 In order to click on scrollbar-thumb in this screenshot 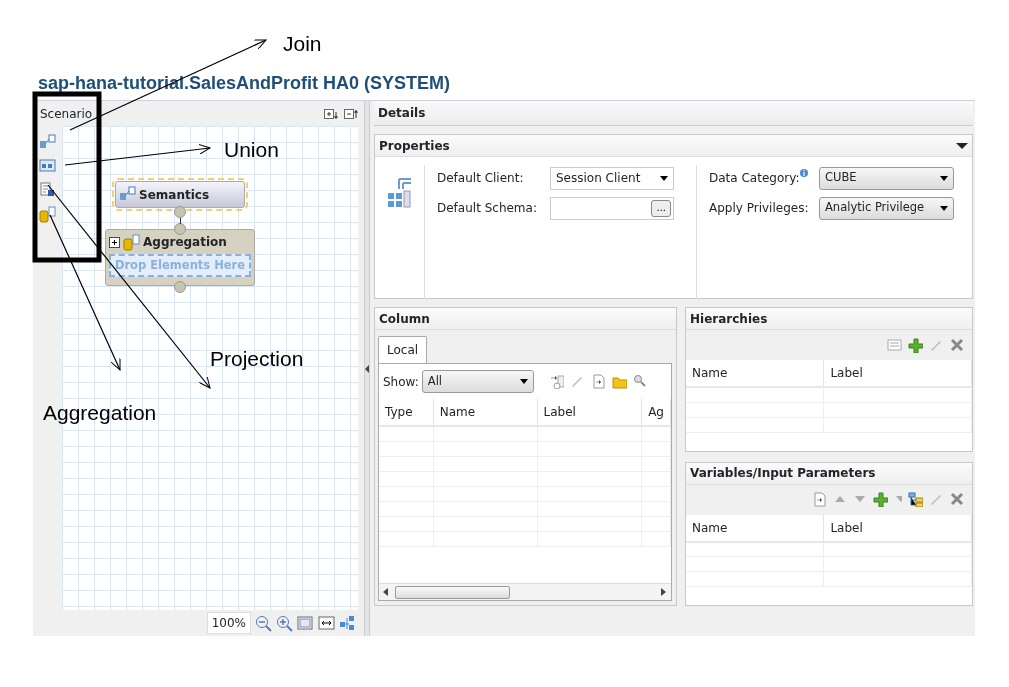, I will do `click(452, 592)`.